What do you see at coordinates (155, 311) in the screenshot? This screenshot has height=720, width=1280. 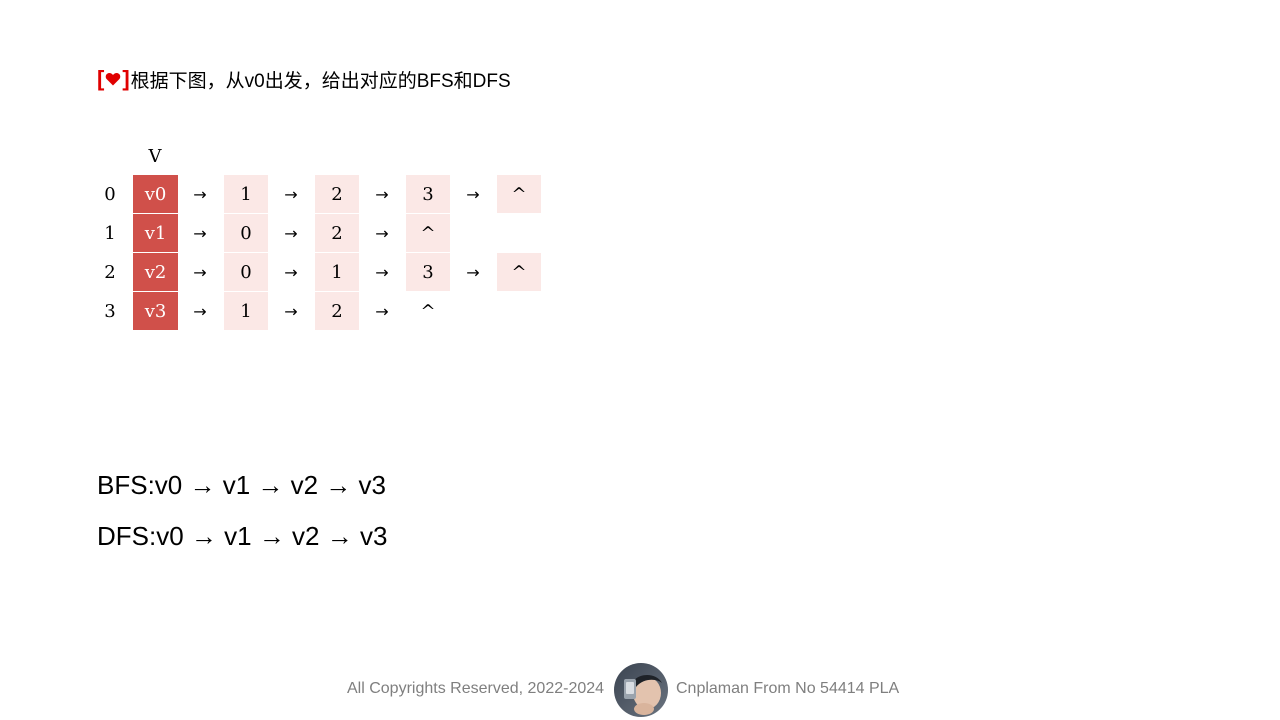 I see `vertex-cell: v3` at bounding box center [155, 311].